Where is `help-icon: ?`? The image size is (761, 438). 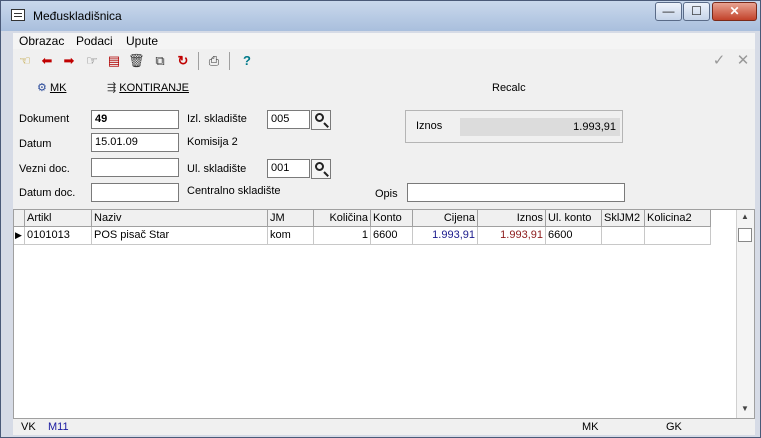
help-icon: ? is located at coordinates (247, 61).